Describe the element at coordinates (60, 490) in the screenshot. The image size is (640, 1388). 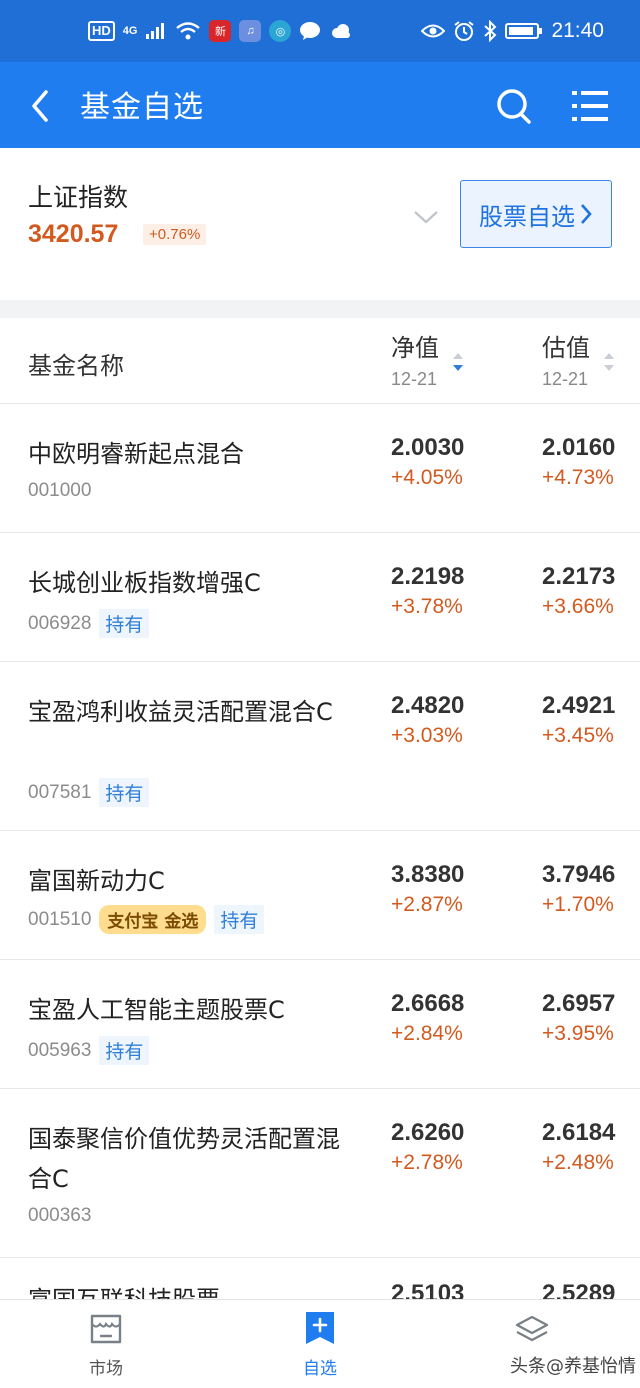
I see `fund-code: 001000` at that location.